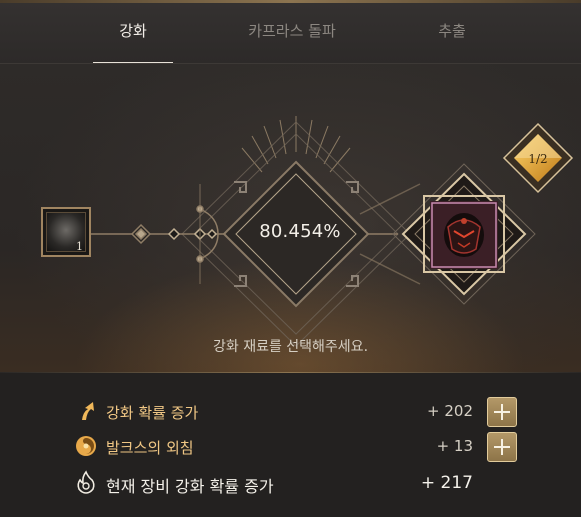 The image size is (581, 517). What do you see at coordinates (502, 447) in the screenshot?
I see `add-valks-cry-button` at bounding box center [502, 447].